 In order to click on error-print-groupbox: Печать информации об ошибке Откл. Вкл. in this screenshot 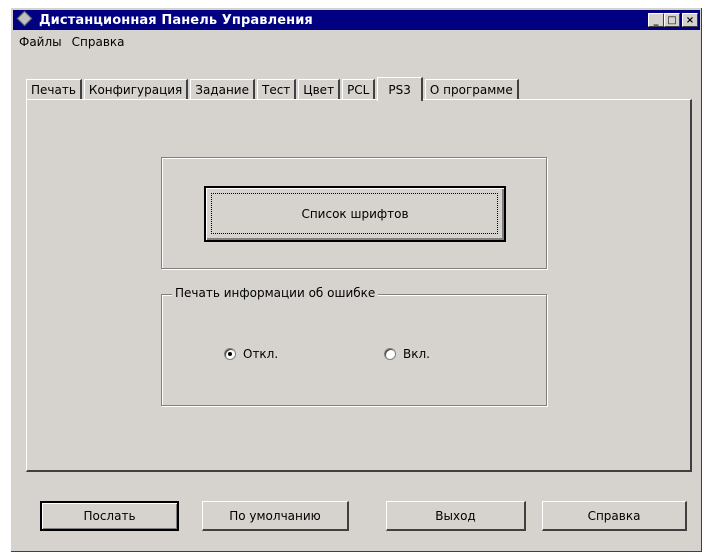, I will do `click(354, 346)`.